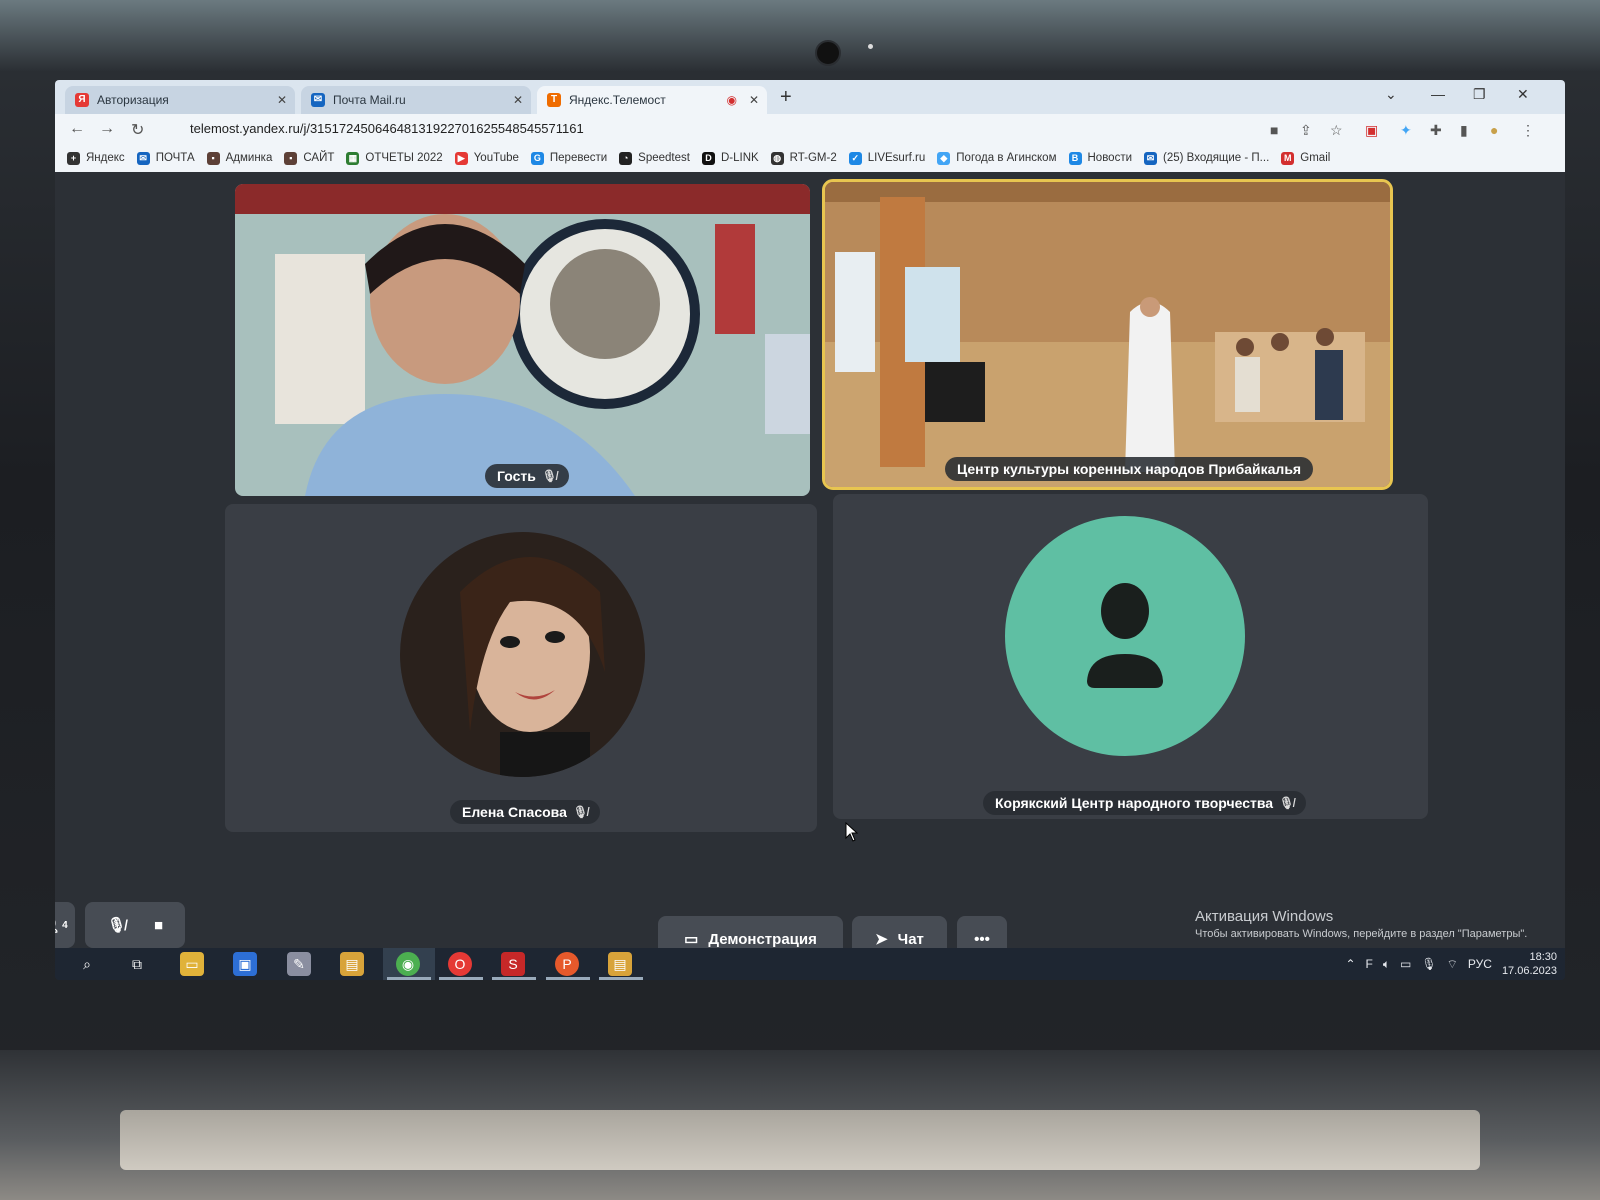 This screenshot has width=1600, height=1200. Describe the element at coordinates (800, 1140) in the screenshot. I see `laptop-hinge` at that location.